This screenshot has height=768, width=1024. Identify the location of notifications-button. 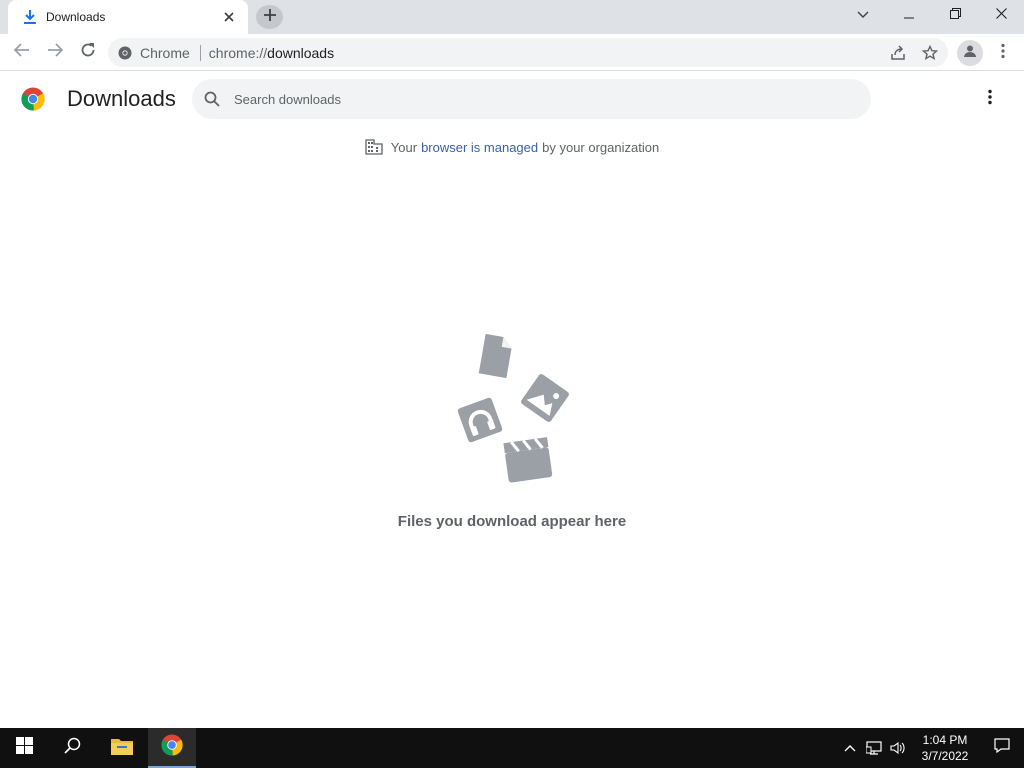
(1002, 748).